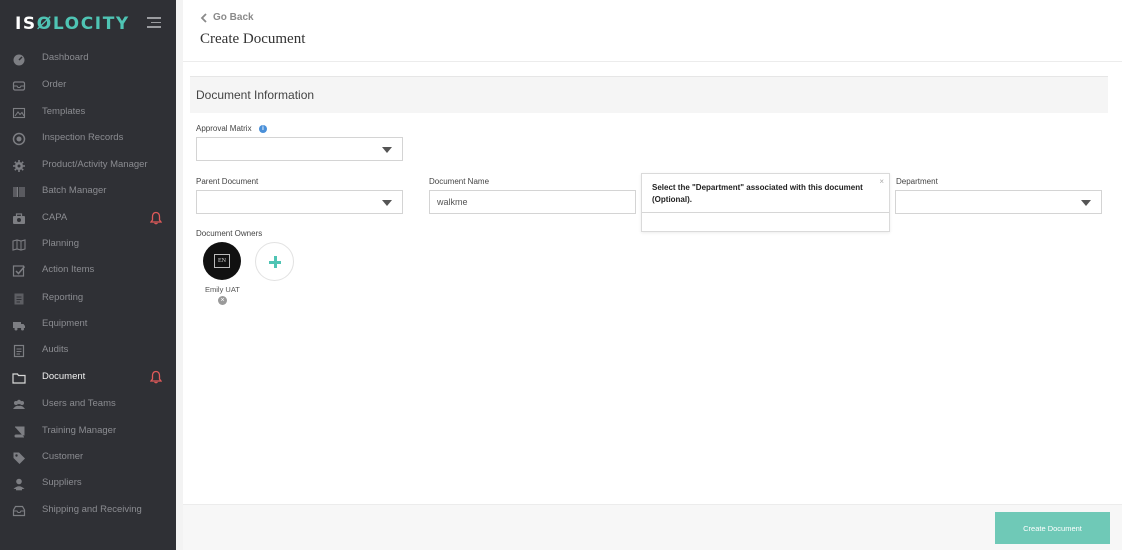 Image resolution: width=1122 pixels, height=550 pixels. What do you see at coordinates (88, 113) in the screenshot?
I see `sidebar-item-templates: Templates` at bounding box center [88, 113].